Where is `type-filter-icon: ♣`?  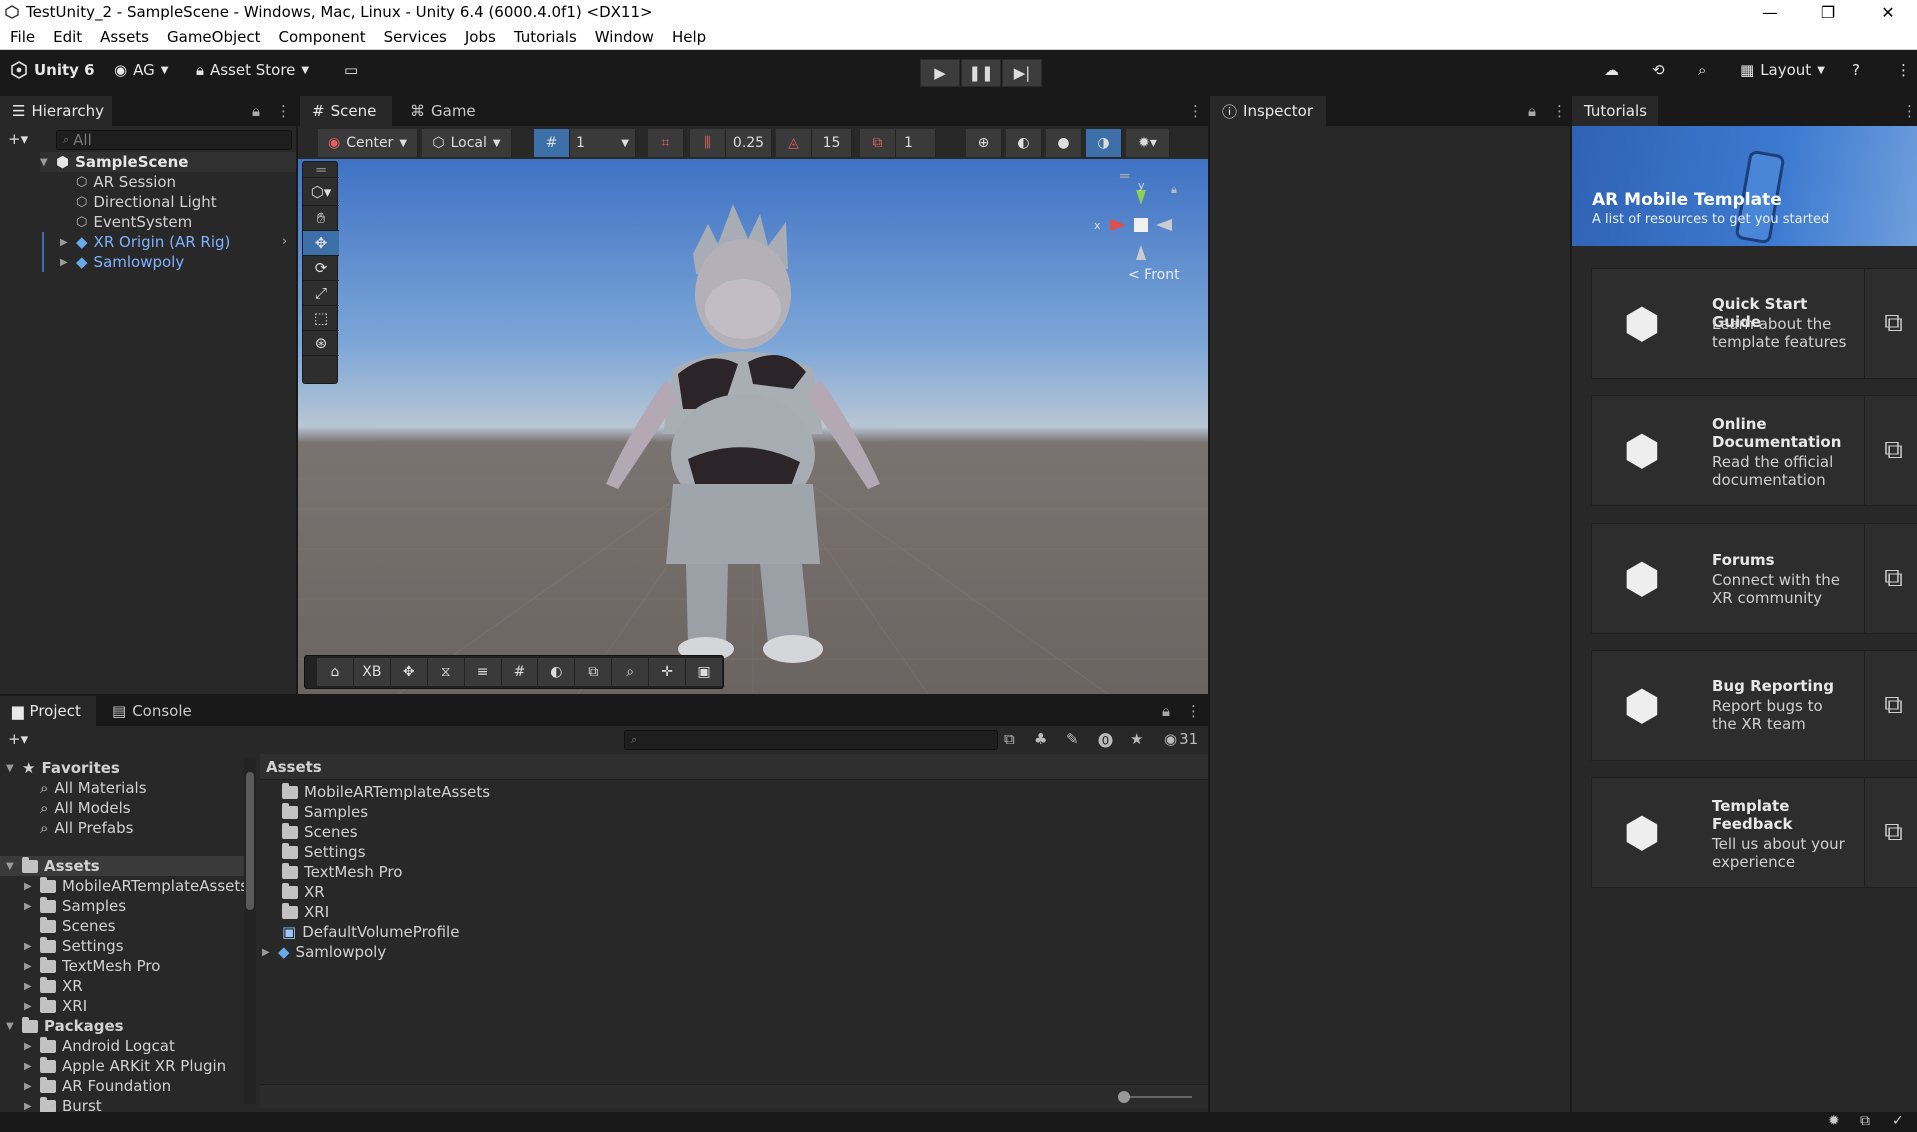
type-filter-icon: ♣ is located at coordinates (1040, 739).